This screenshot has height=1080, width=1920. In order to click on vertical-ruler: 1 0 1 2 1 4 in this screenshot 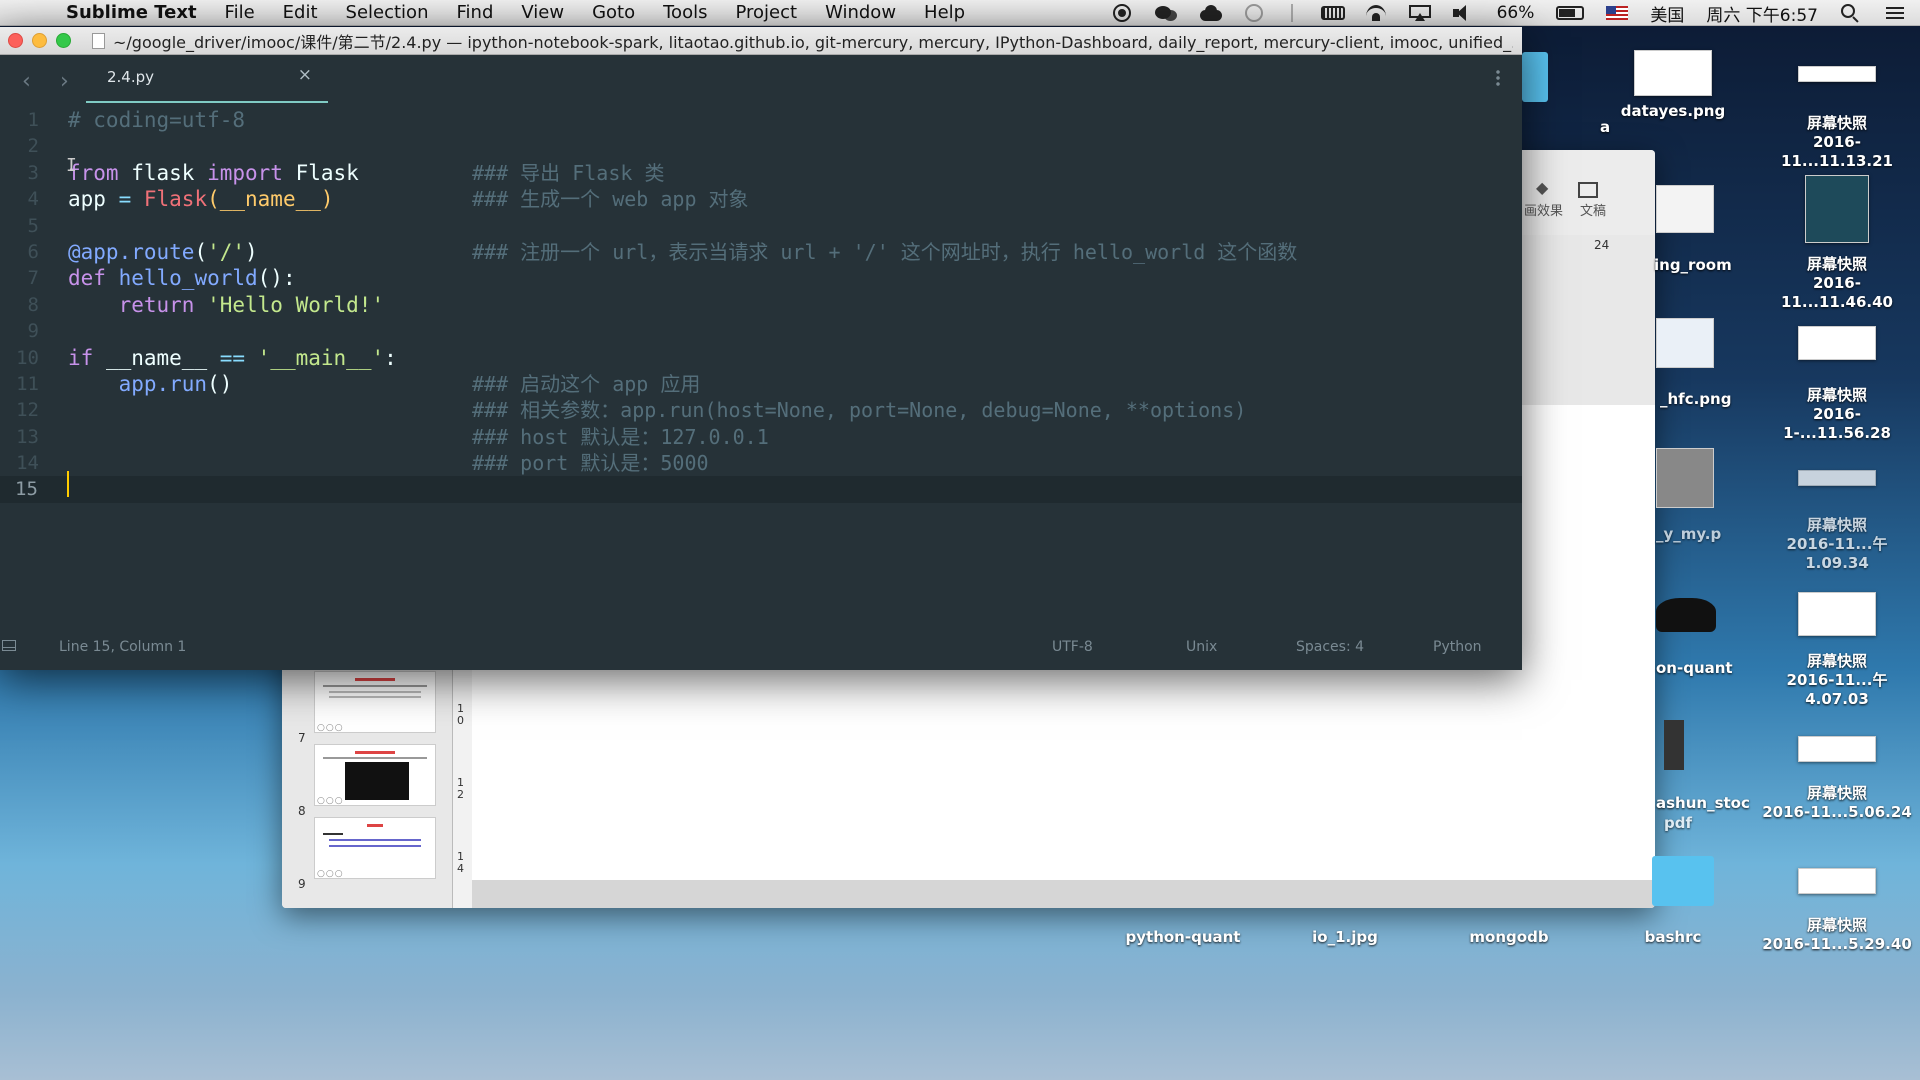, I will do `click(462, 786)`.